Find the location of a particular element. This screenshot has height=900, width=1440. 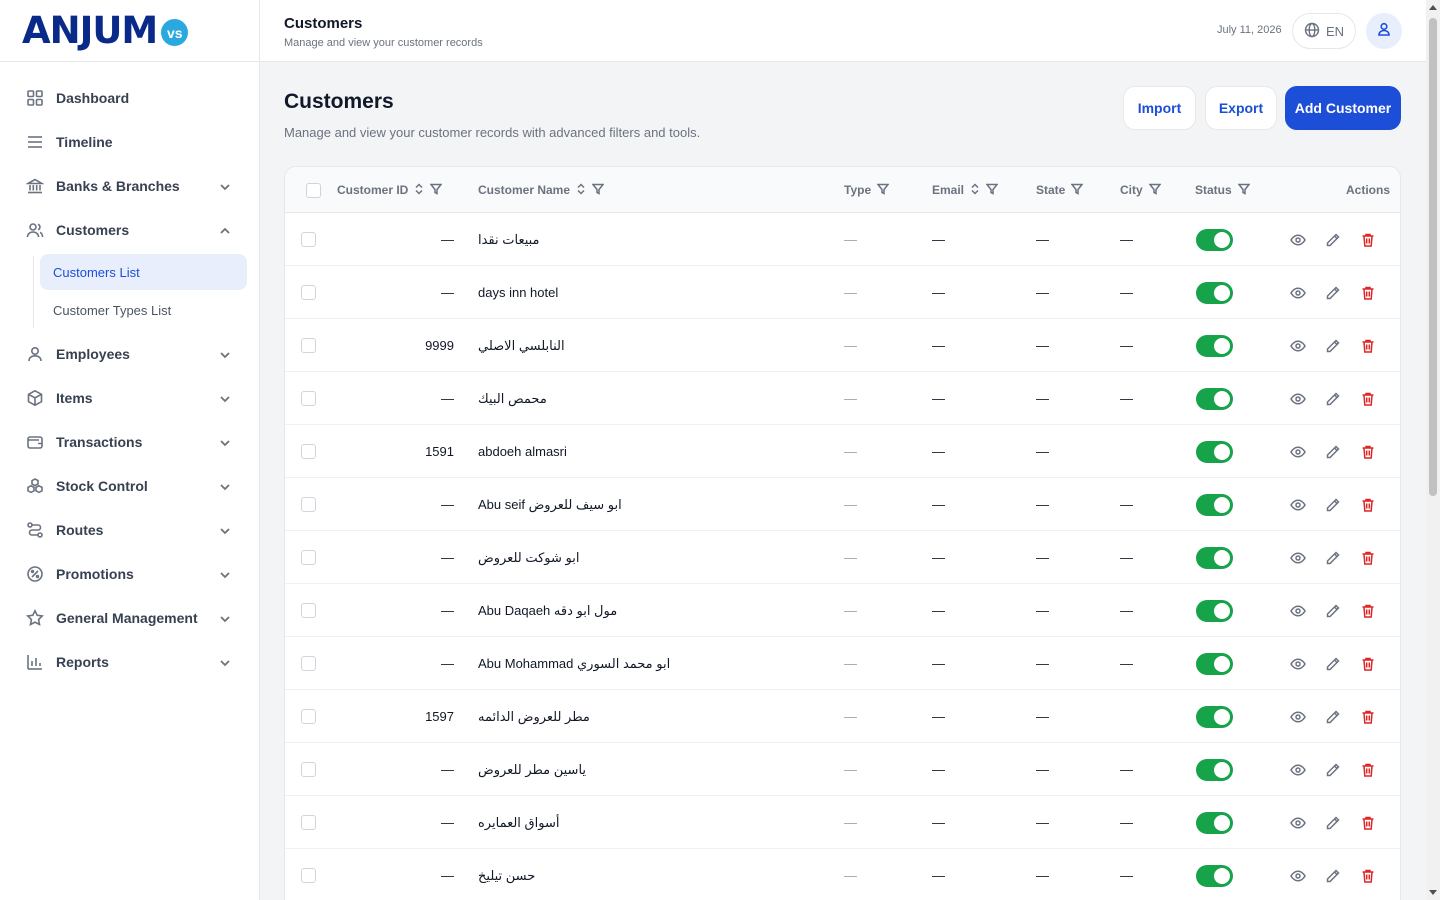

sidebar-item-employees: Employees is located at coordinates (129, 354).